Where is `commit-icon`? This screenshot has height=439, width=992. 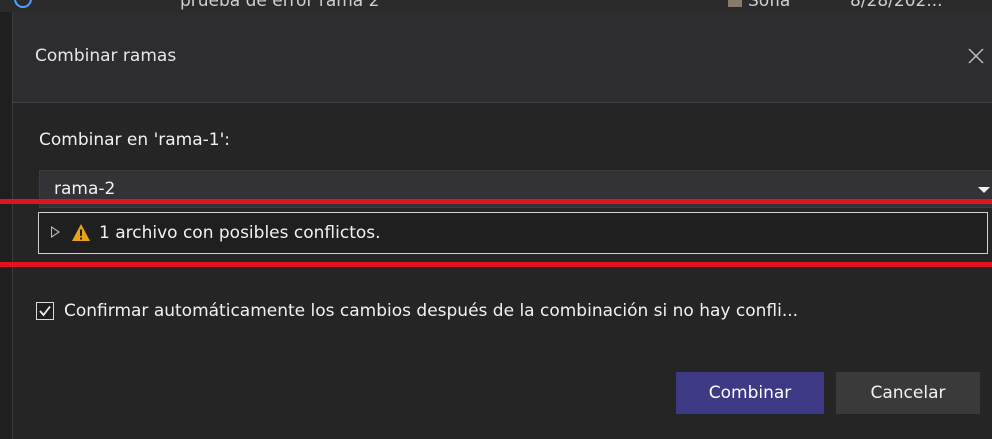
commit-icon is located at coordinates (23, 4).